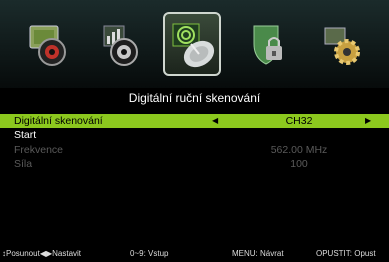 This screenshot has height=262, width=389. I want to click on picture-category, so click(49, 44).